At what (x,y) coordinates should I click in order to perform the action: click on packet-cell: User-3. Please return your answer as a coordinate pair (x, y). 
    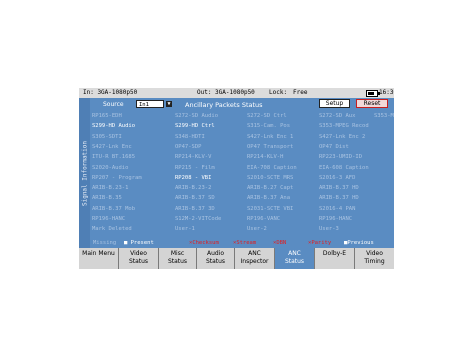
    Looking at the image, I should click on (329, 229).